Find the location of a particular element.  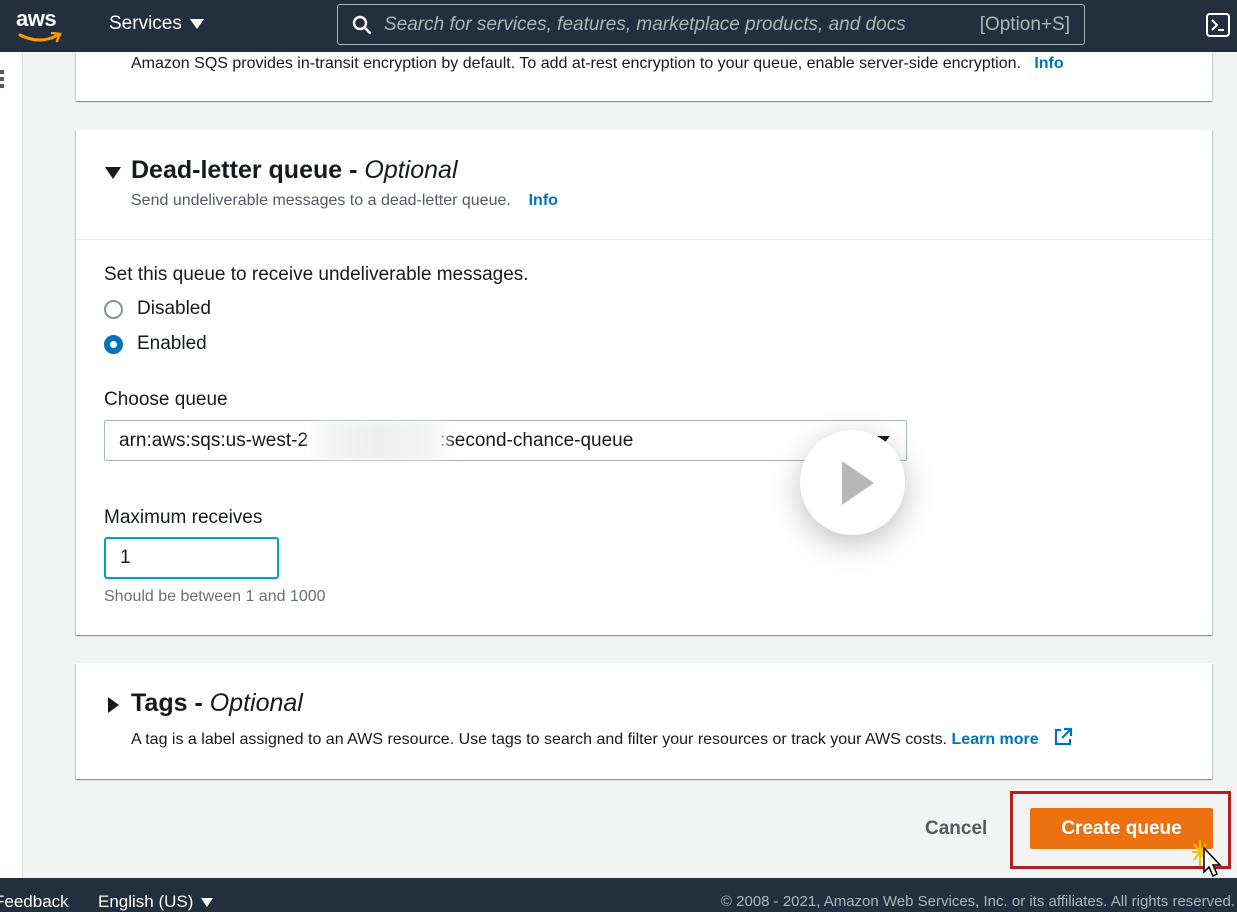

language-label: English (US) is located at coordinates (146, 901).